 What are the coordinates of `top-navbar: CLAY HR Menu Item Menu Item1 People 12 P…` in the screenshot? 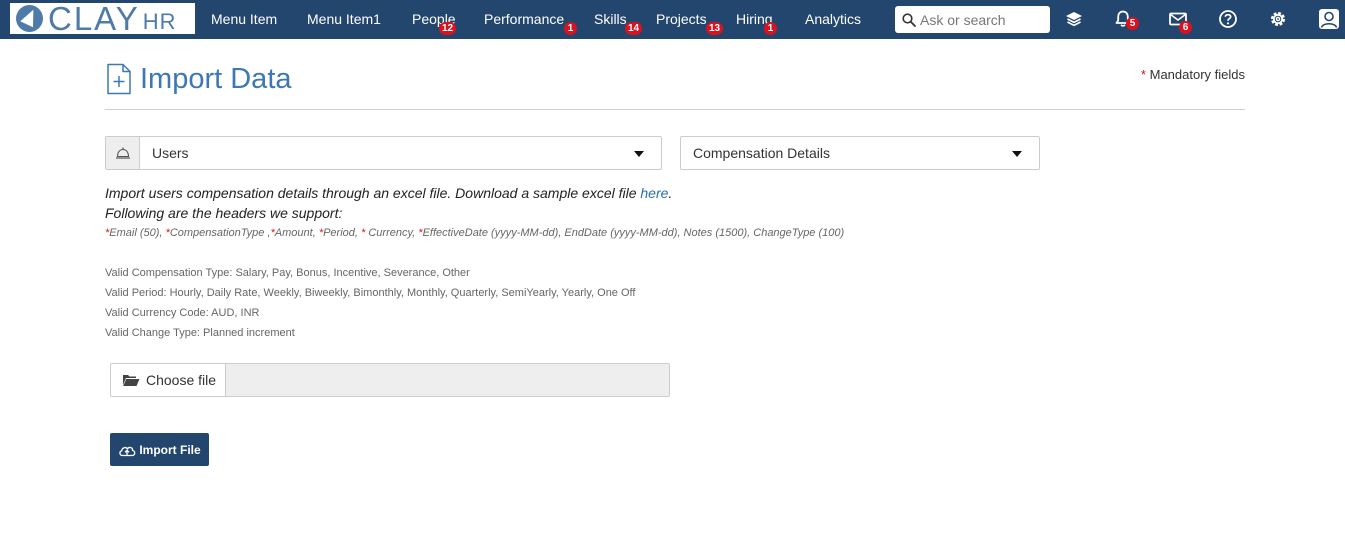 It's located at (672, 19).